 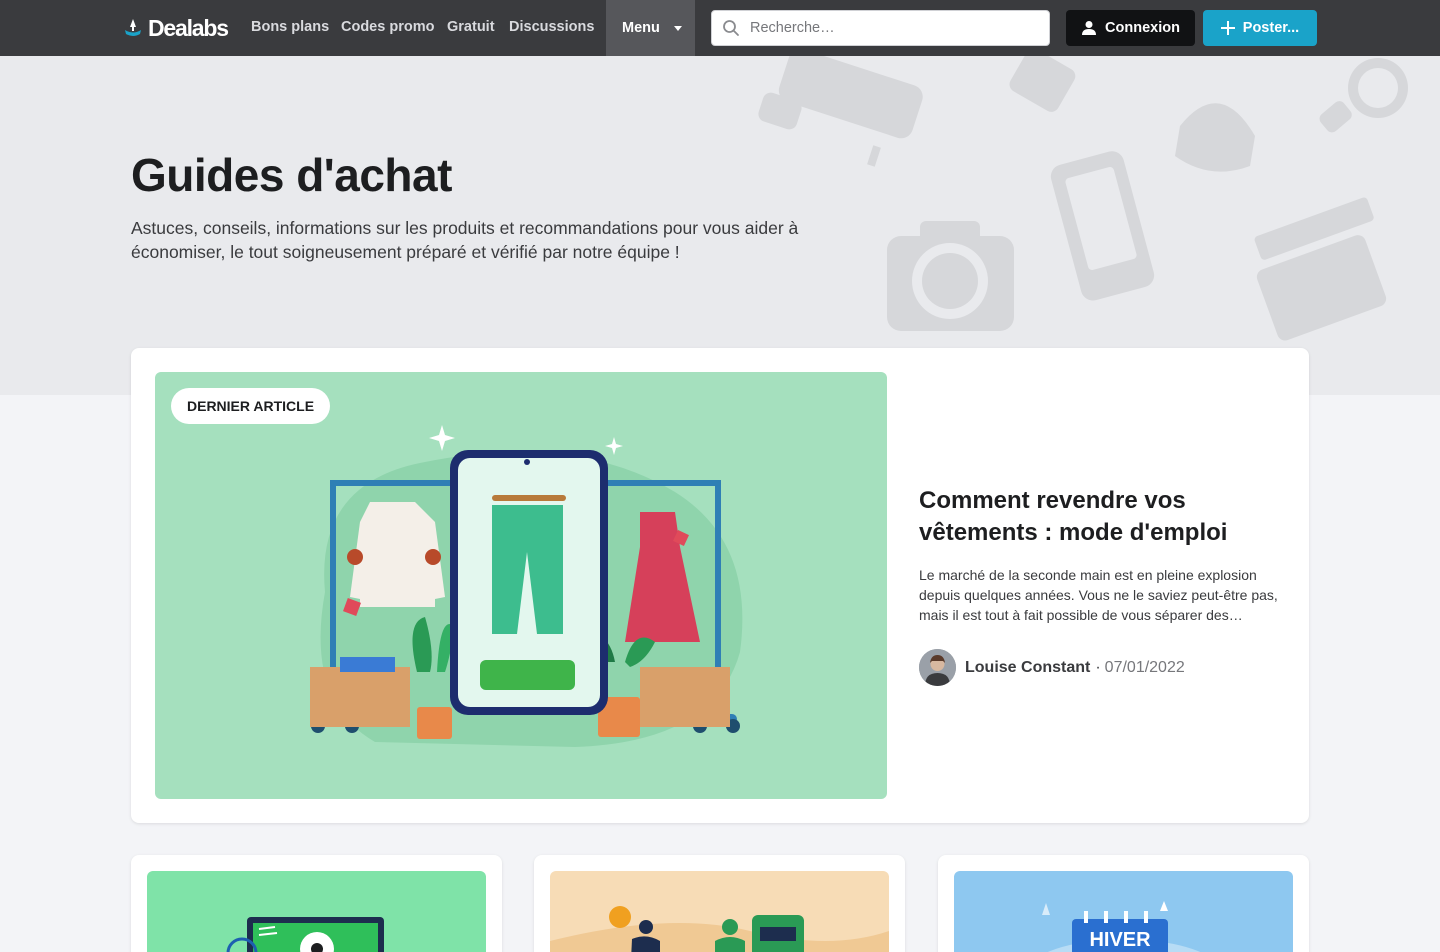 What do you see at coordinates (677, 28) in the screenshot?
I see `chevron-down-icon` at bounding box center [677, 28].